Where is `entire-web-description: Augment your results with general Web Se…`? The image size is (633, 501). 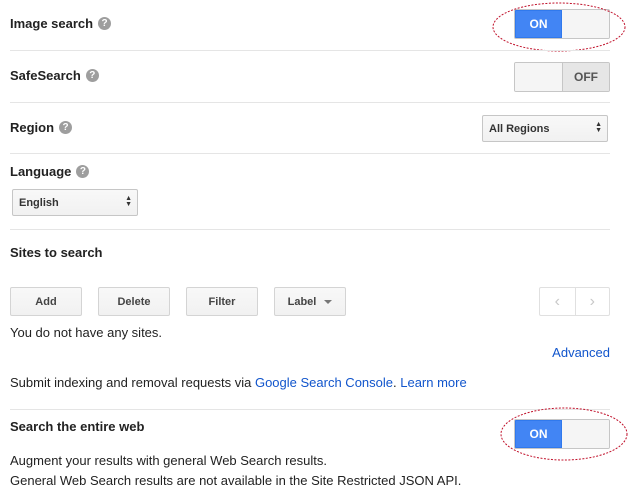 entire-web-description: Augment your results with general Web Se… is located at coordinates (168, 460).